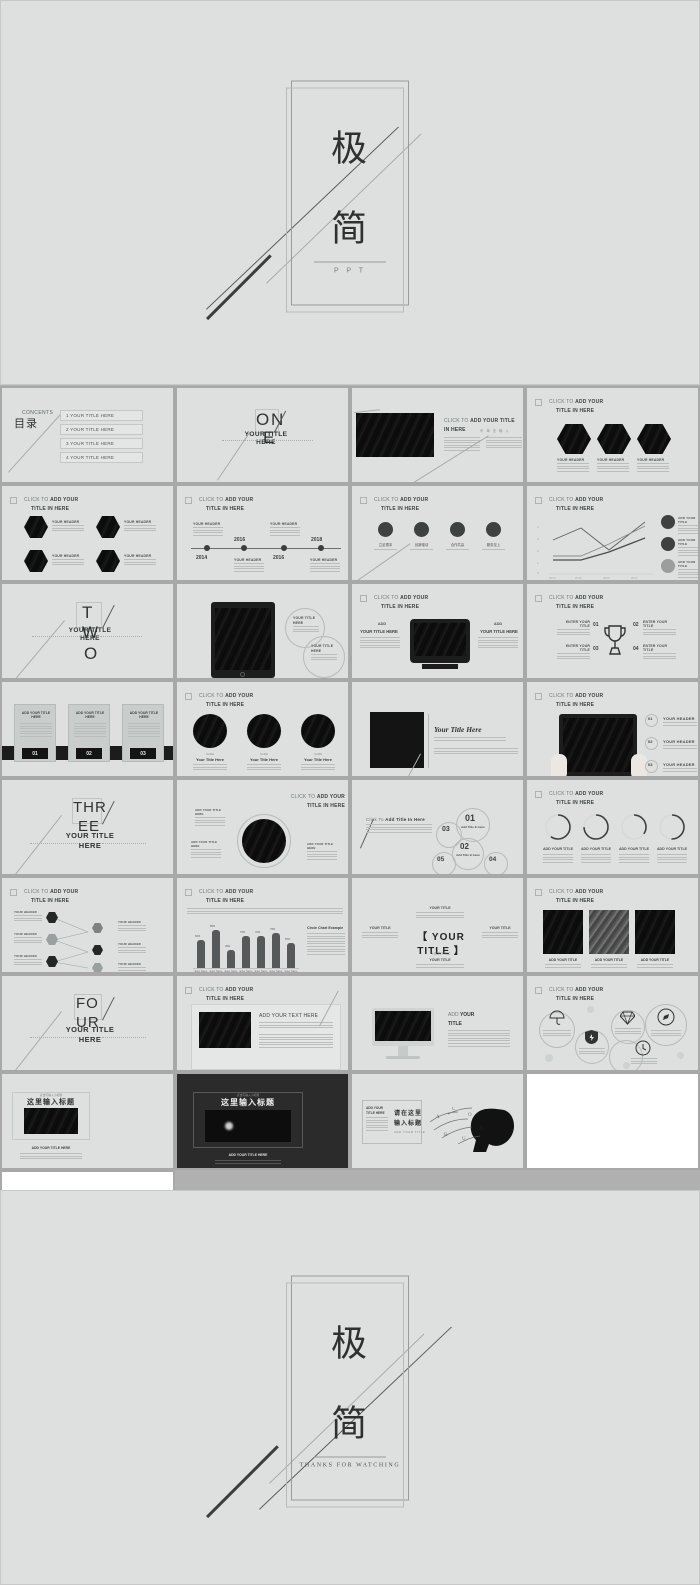 The image size is (700, 1585). What do you see at coordinates (28, 960) in the screenshot?
I see `hex-flow-left-3: YOUR HEADER` at bounding box center [28, 960].